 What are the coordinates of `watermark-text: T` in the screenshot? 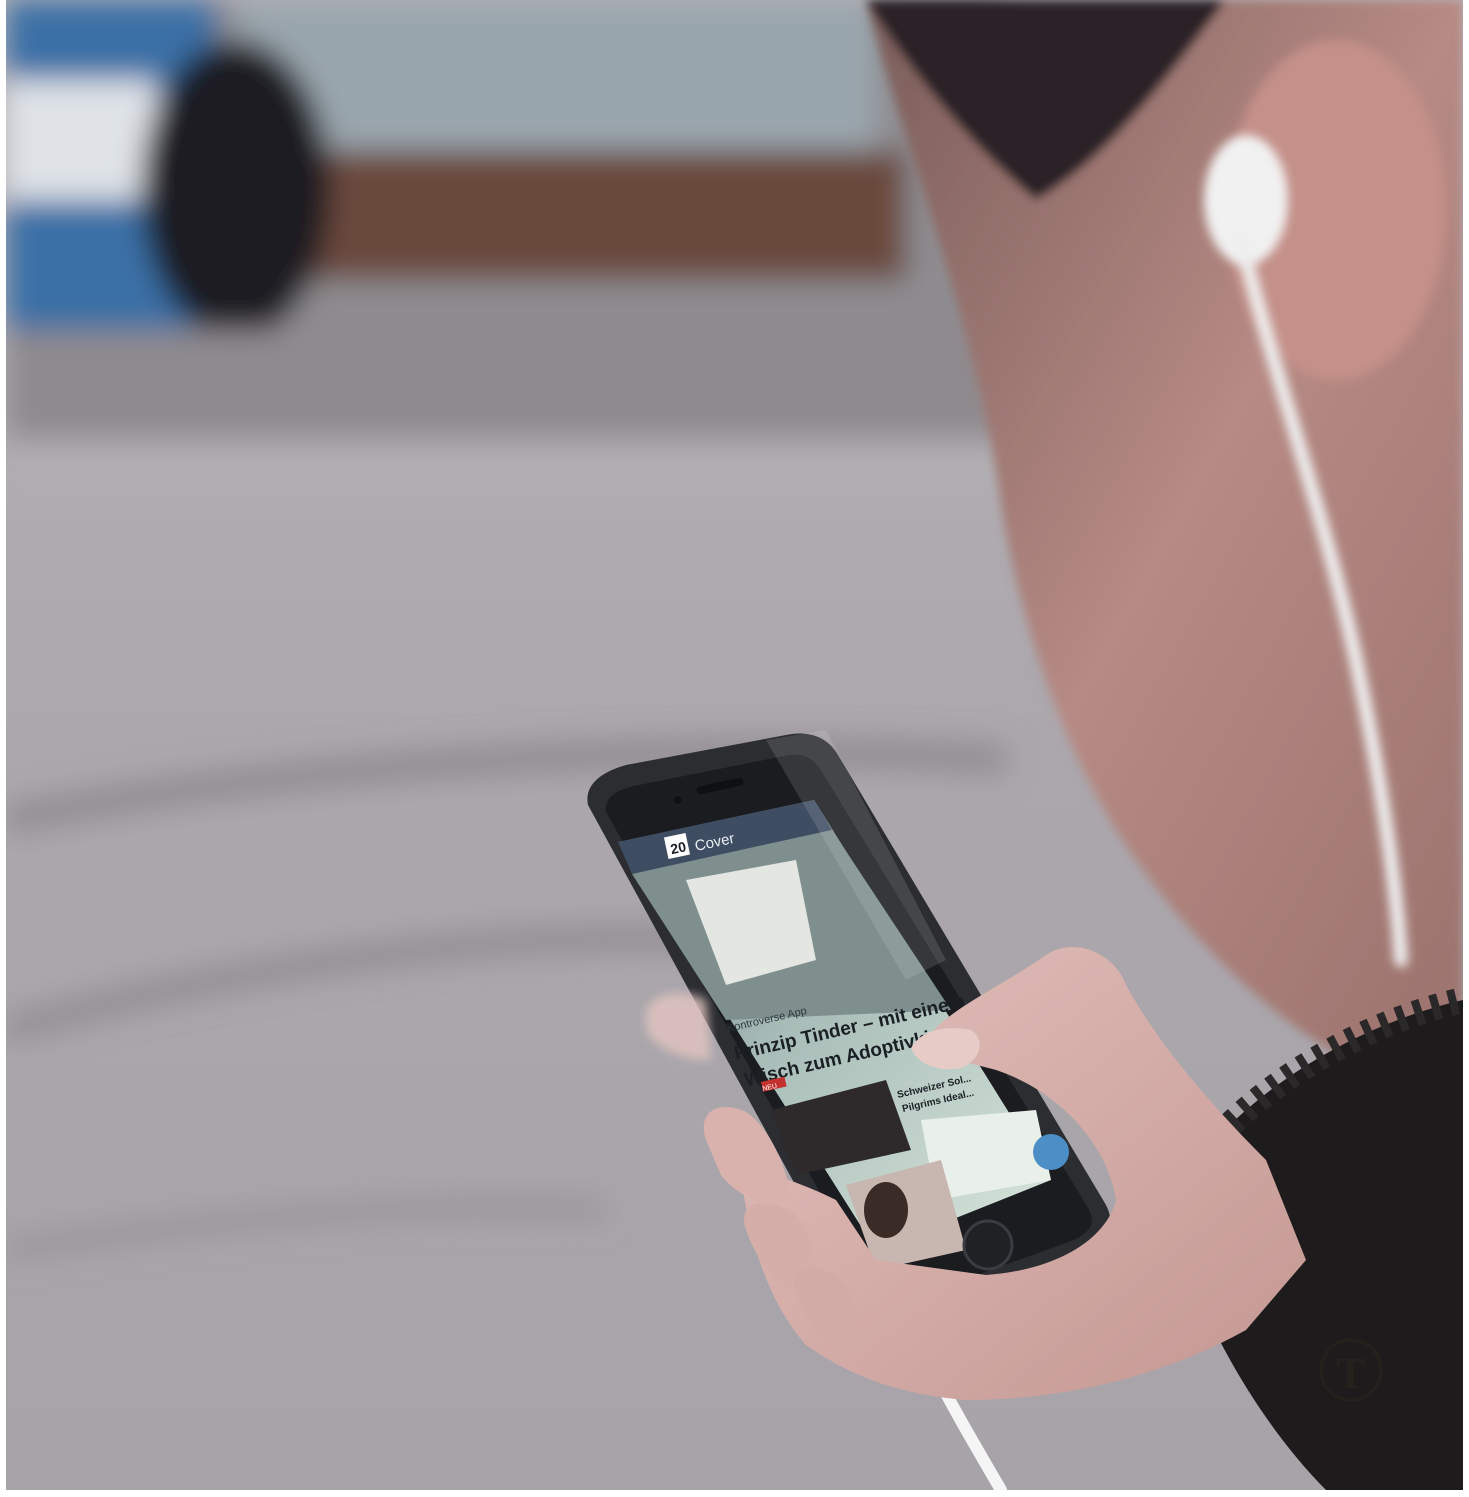 It's located at (1350, 1373).